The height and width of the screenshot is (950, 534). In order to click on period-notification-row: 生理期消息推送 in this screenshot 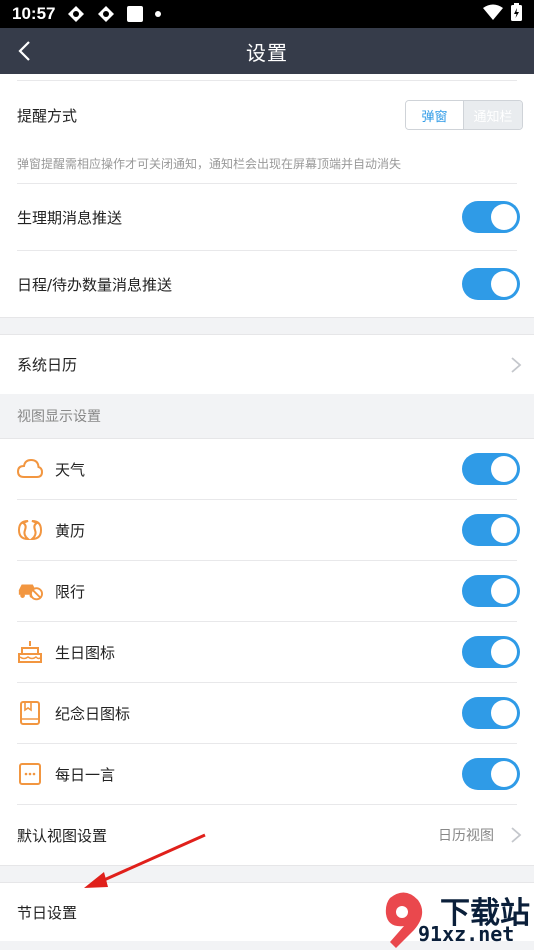, I will do `click(267, 217)`.